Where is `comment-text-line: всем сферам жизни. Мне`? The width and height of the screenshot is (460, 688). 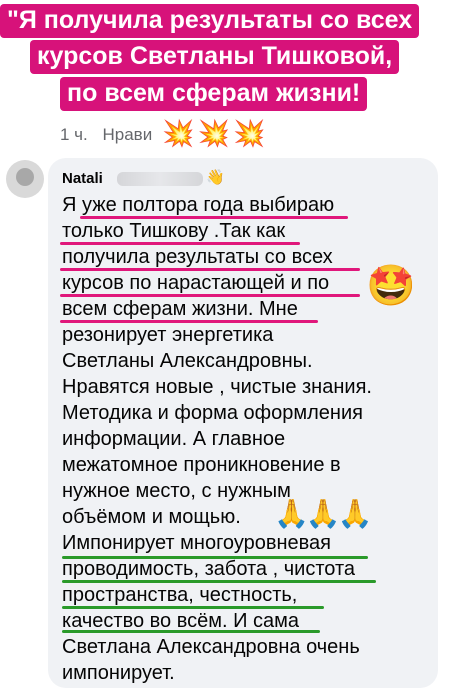
comment-text-line: всем сферам жизни. Мне is located at coordinates (180, 309).